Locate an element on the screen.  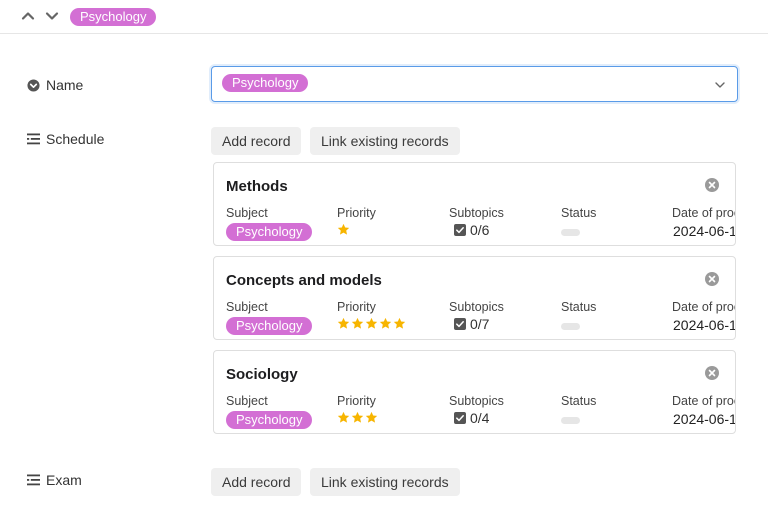
record-title-chip: Psychology is located at coordinates (113, 17).